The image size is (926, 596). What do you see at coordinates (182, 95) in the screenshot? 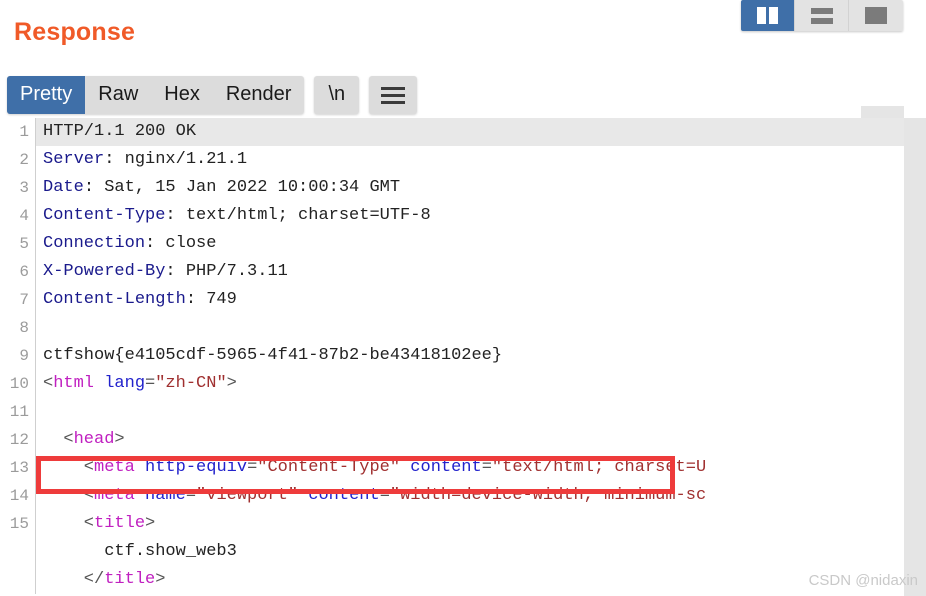
I see `tab-hex: Hex` at bounding box center [182, 95].